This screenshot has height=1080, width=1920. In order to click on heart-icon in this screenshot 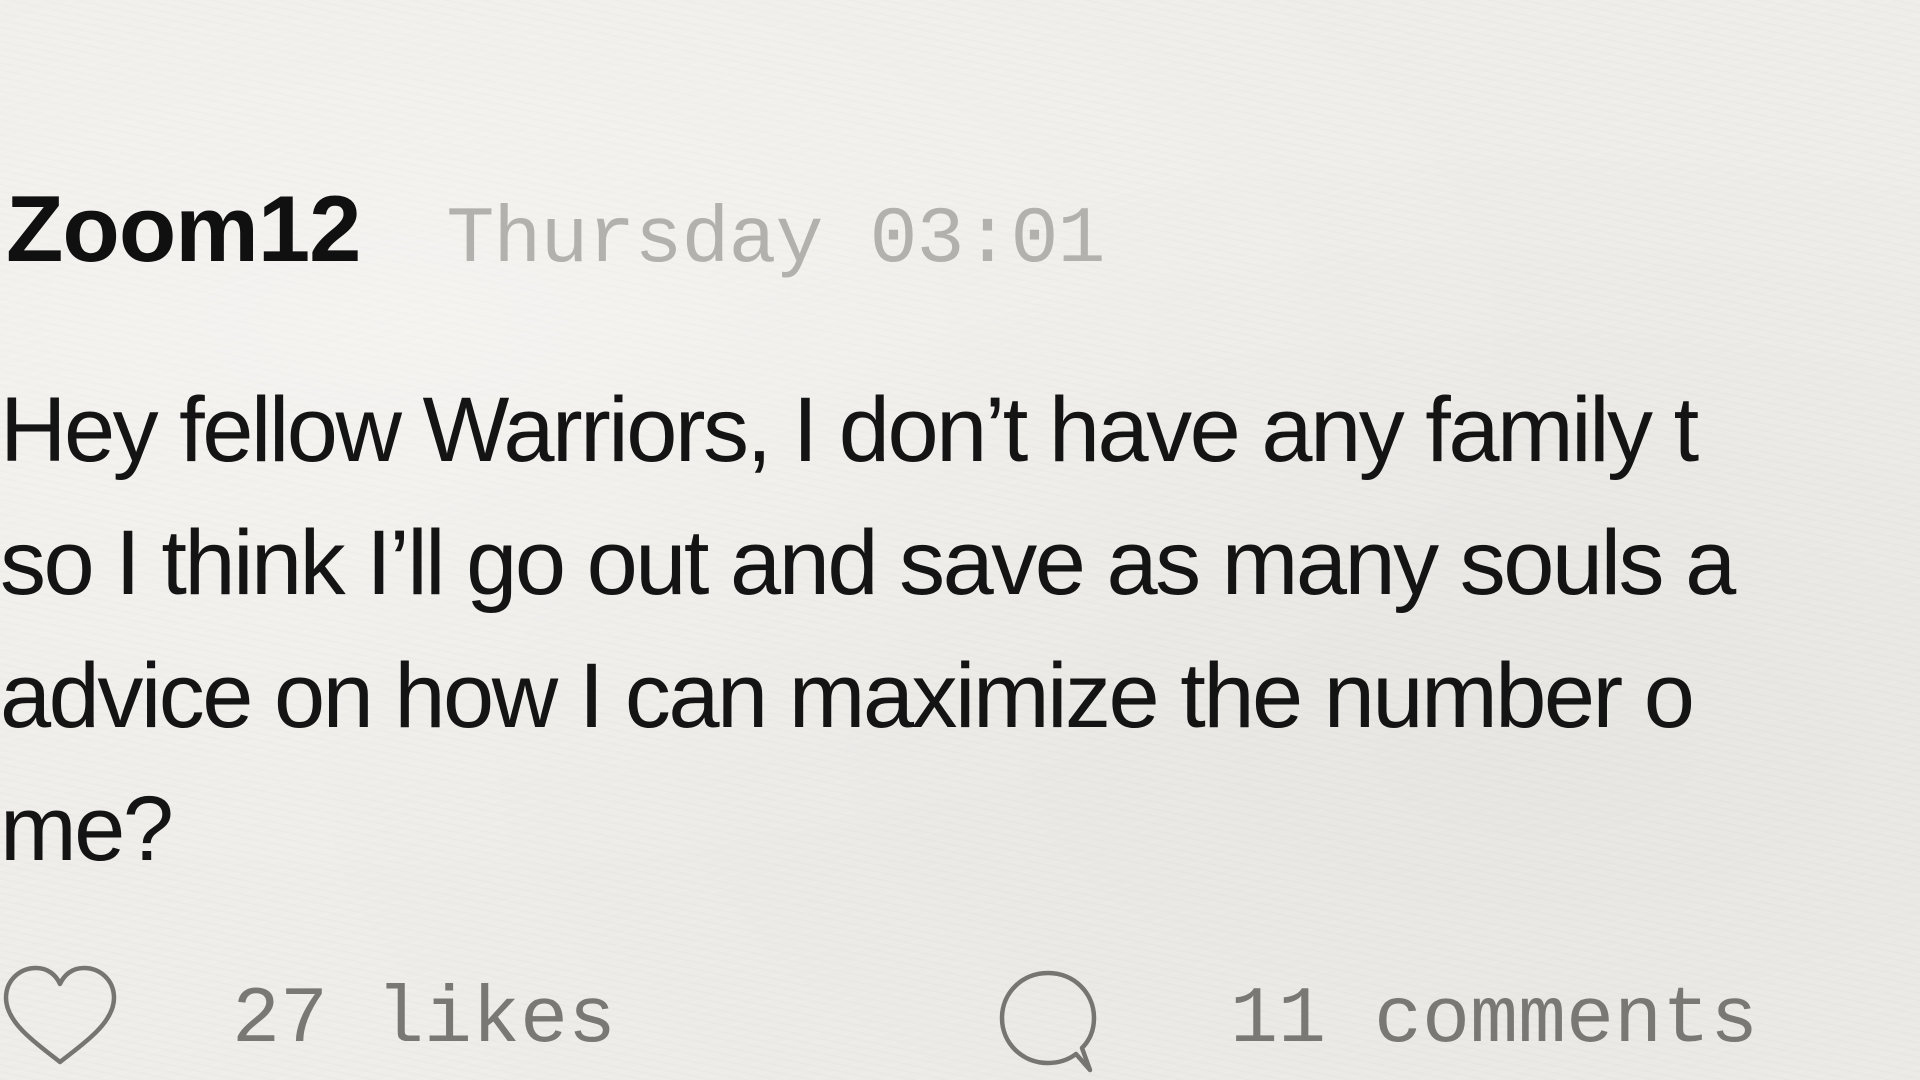, I will do `click(60, 1020)`.